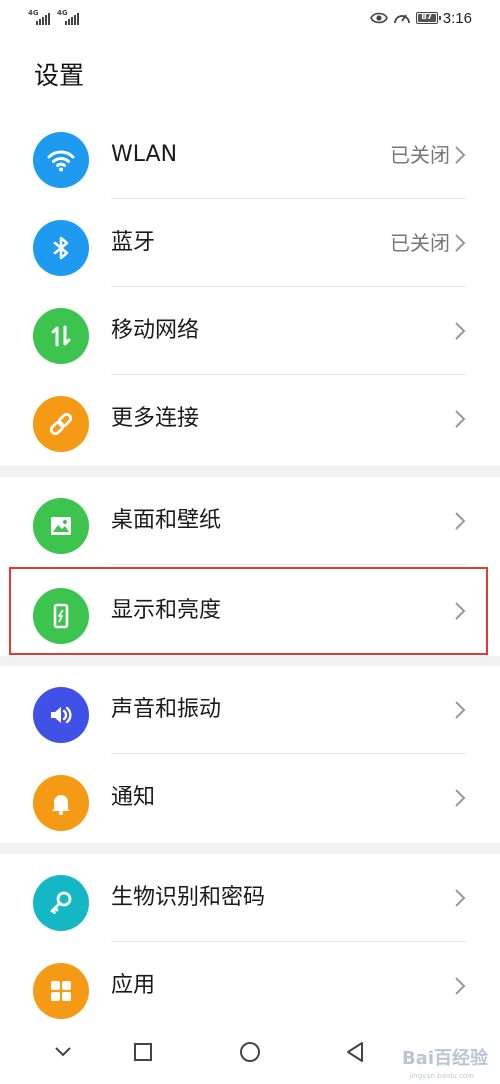 Image resolution: width=500 pixels, height=1084 pixels. What do you see at coordinates (61, 991) in the screenshot?
I see `apps-icon` at bounding box center [61, 991].